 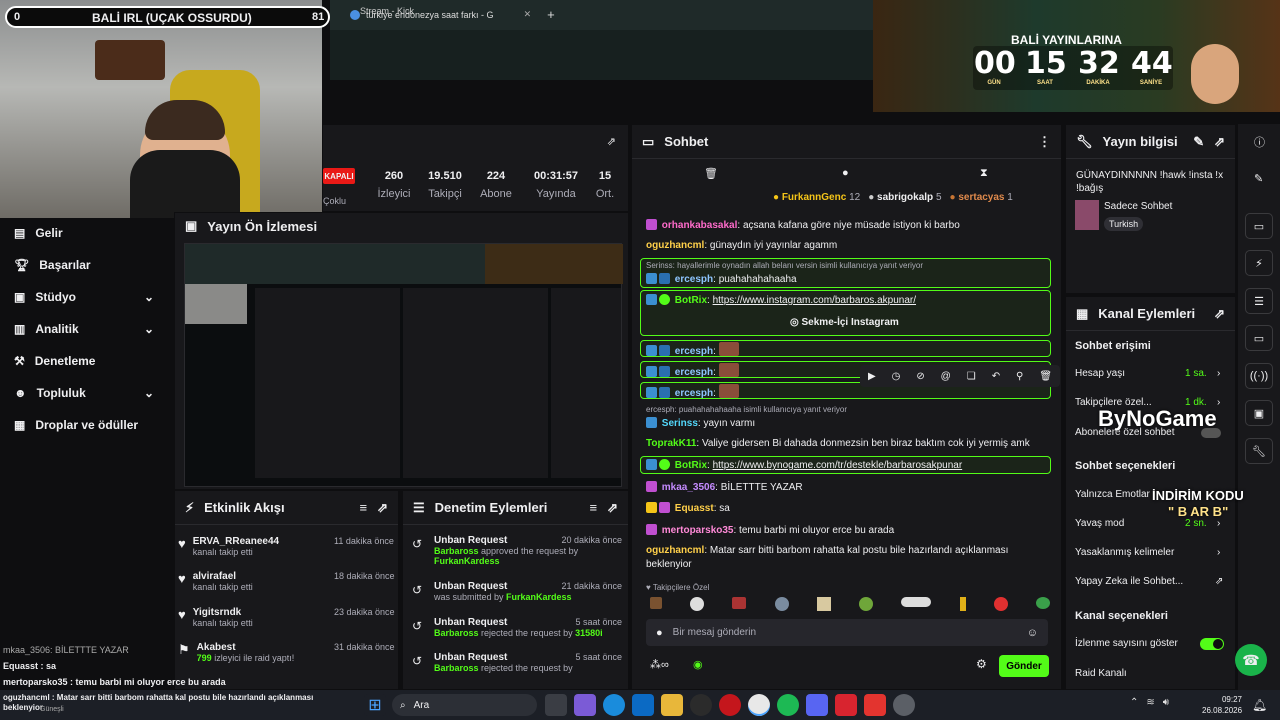 What do you see at coordinates (946, 376) in the screenshot?
I see `mention-icon: @` at bounding box center [946, 376].